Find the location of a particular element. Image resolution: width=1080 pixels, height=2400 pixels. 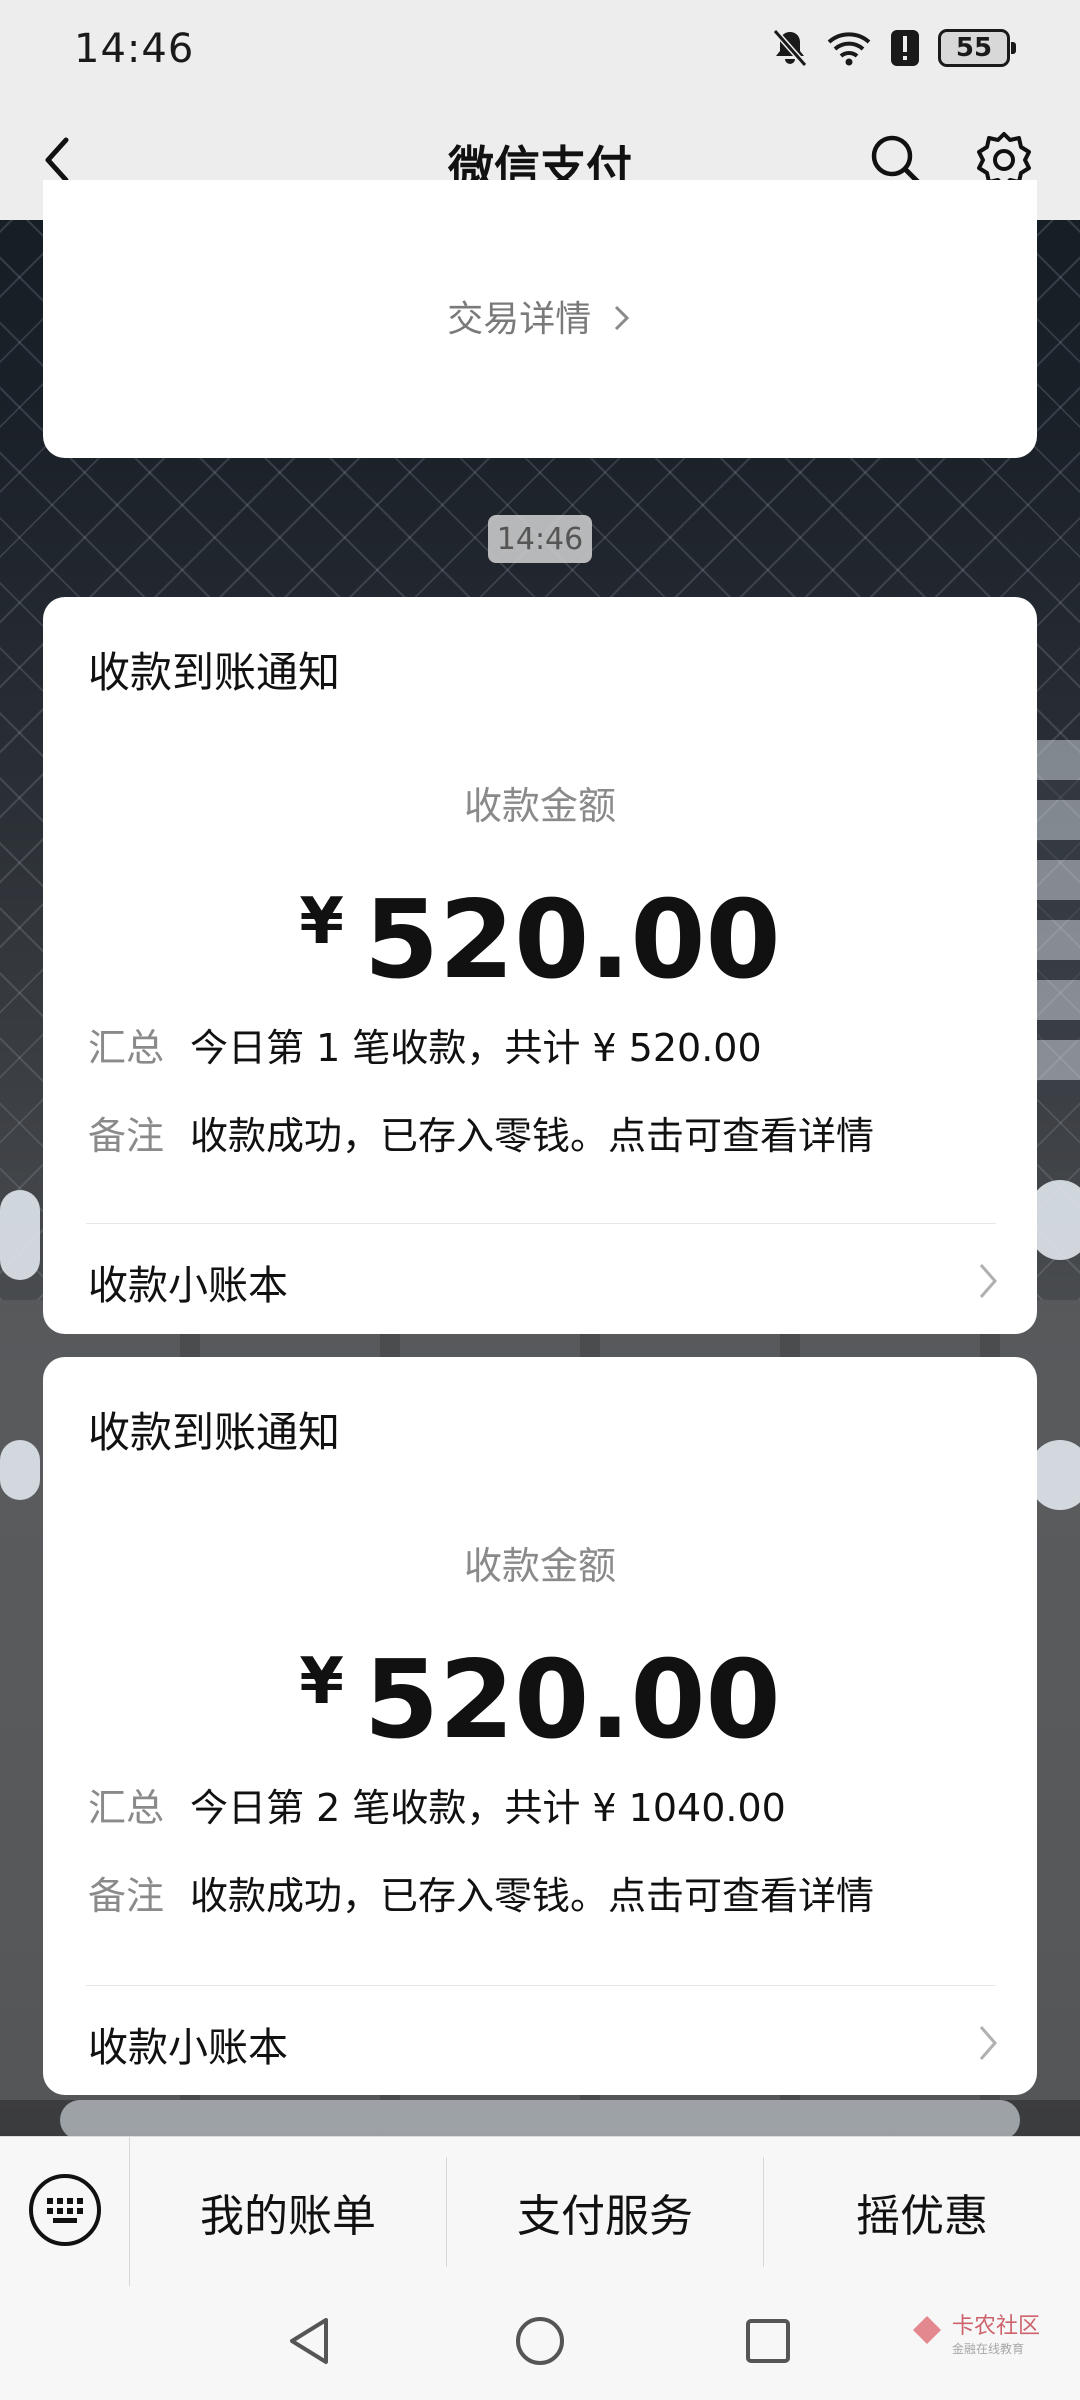

menu-my-bills: 我的账单 is located at coordinates (288, 2212).